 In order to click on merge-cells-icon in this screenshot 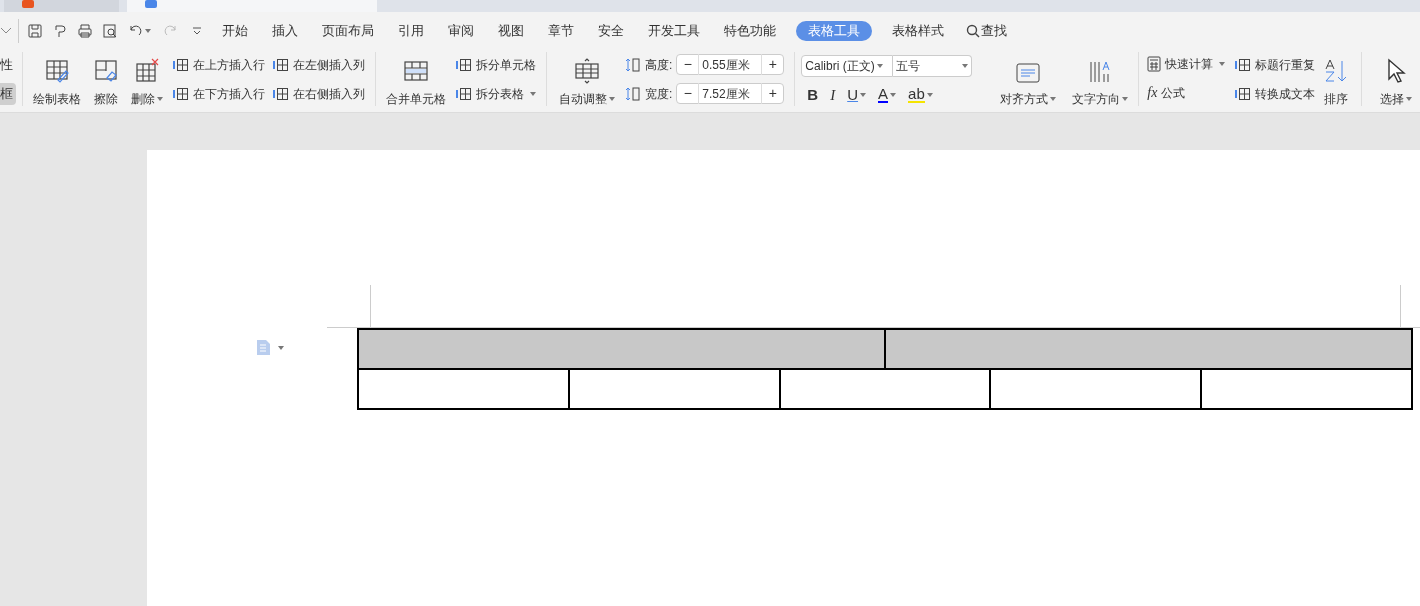, I will do `click(416, 71)`.